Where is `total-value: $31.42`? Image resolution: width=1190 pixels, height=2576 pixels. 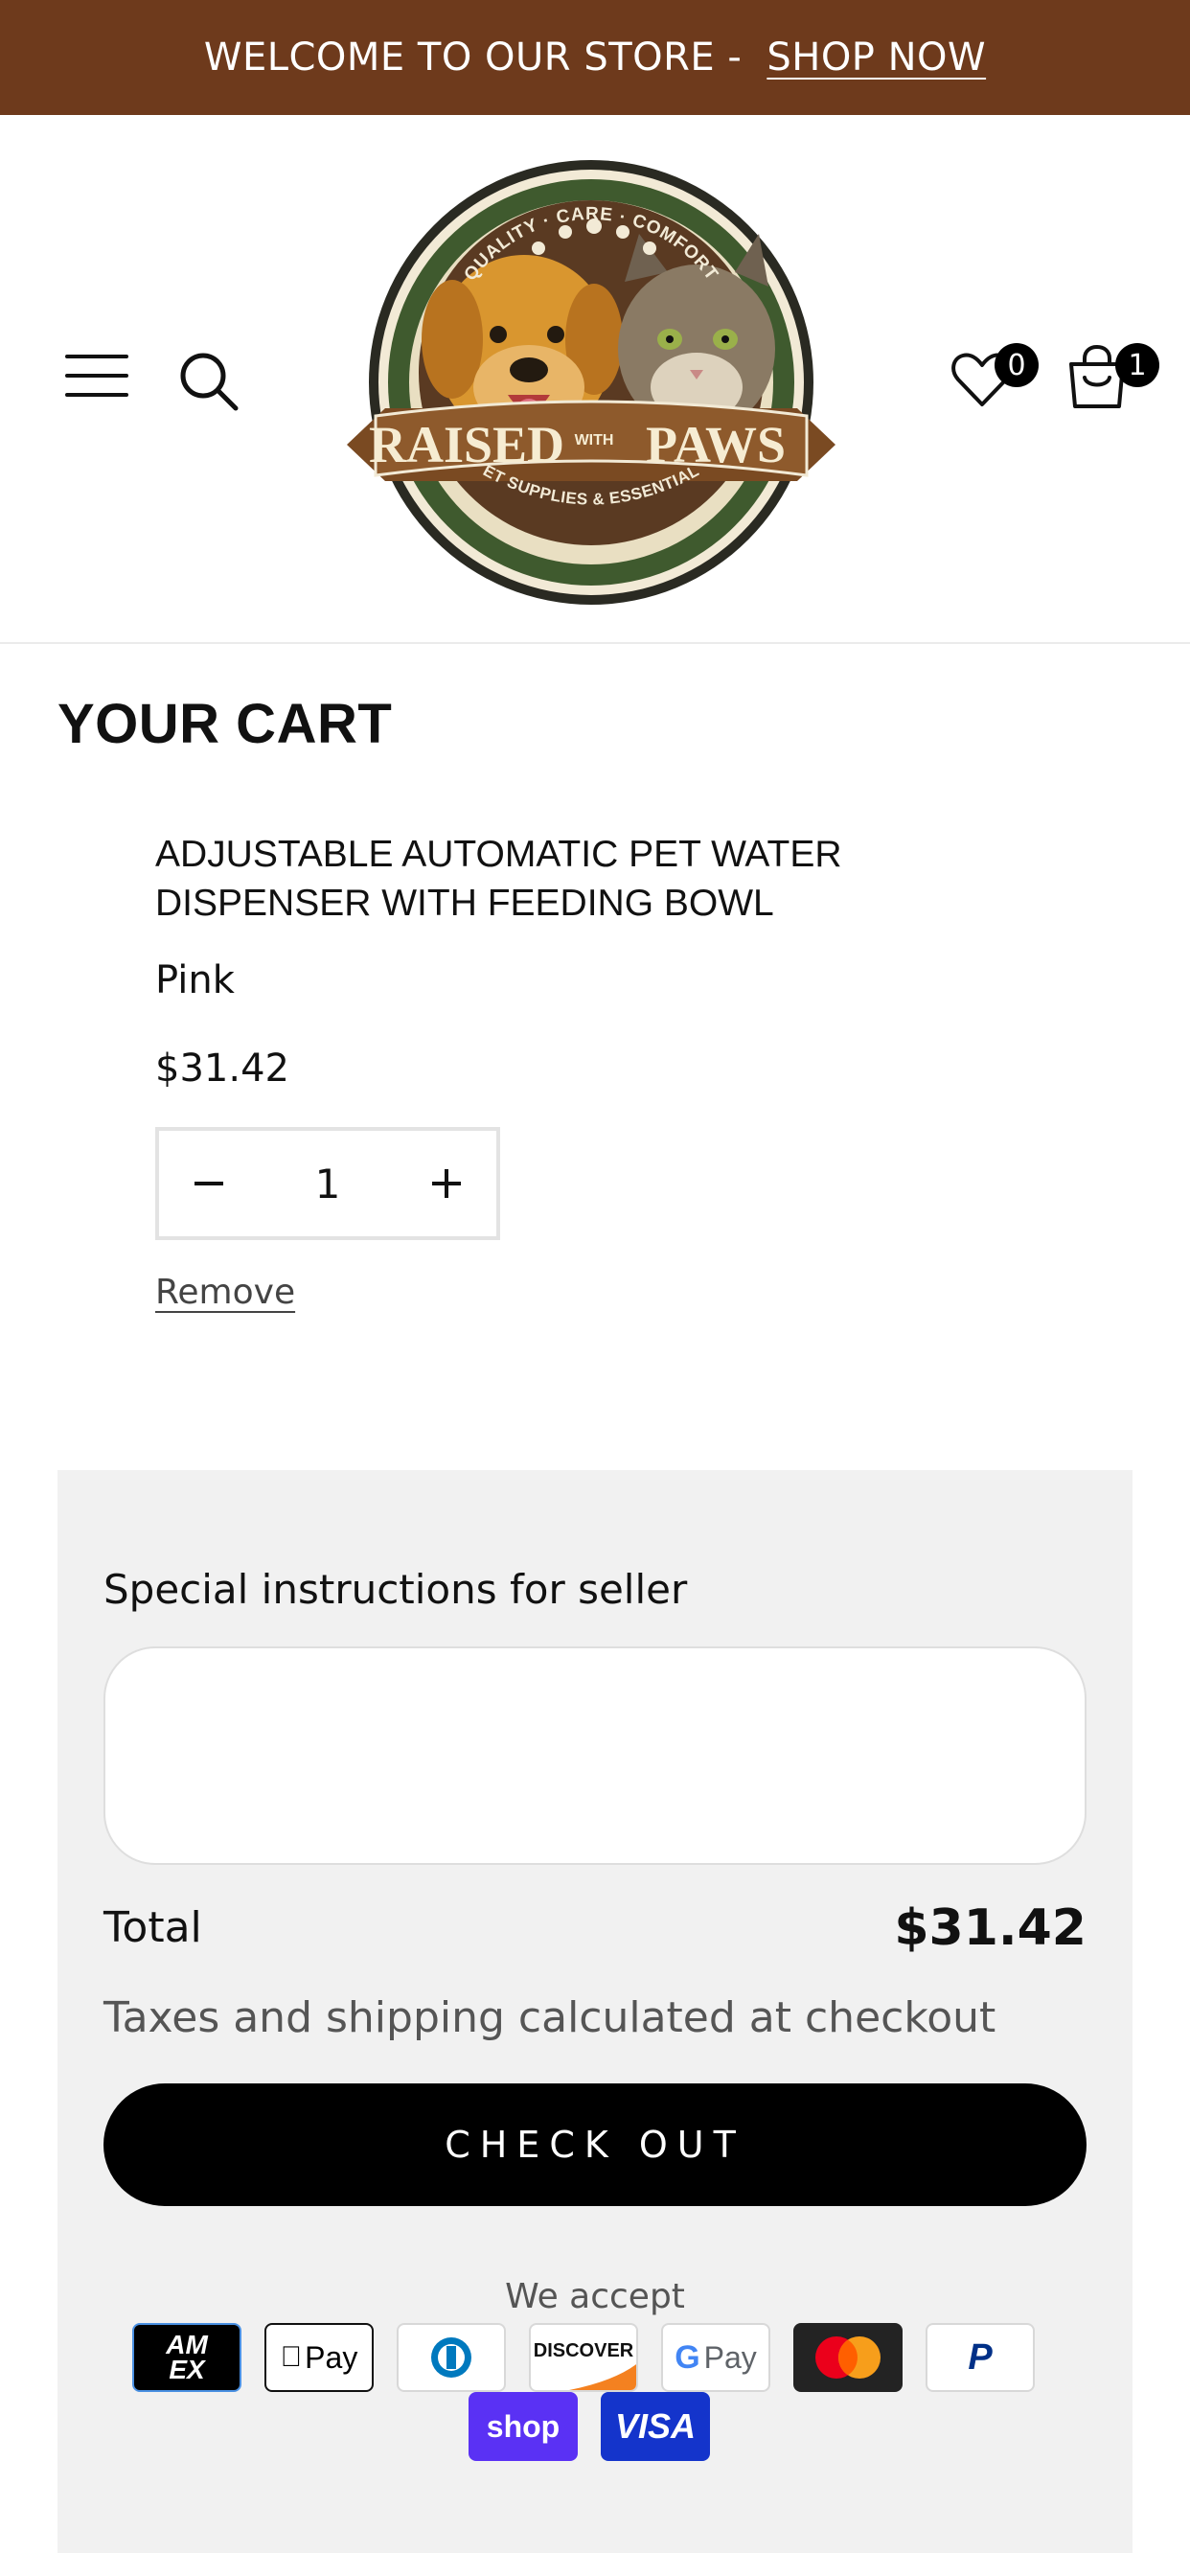 total-value: $31.42 is located at coordinates (990, 1928).